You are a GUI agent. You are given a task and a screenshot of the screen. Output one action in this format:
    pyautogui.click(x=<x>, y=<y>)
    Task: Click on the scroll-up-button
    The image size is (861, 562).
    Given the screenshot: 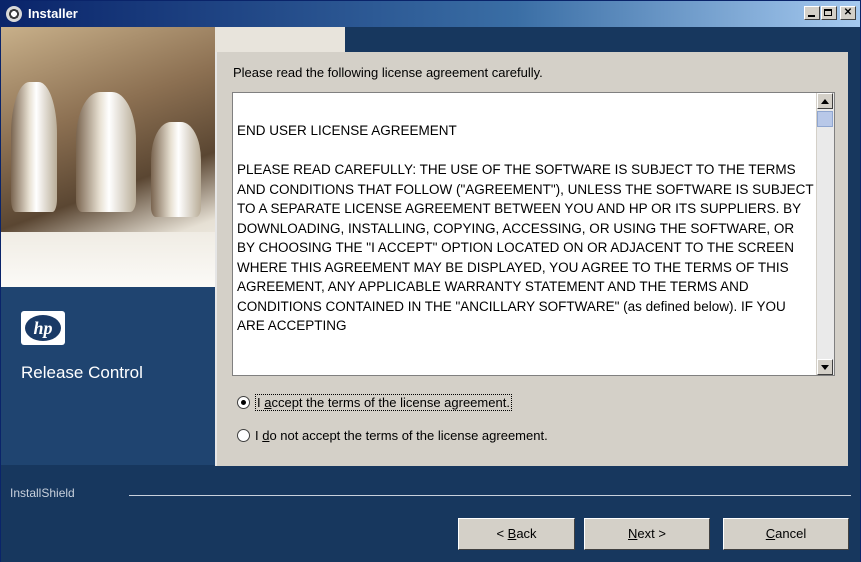 What is the action you would take?
    pyautogui.click(x=825, y=101)
    